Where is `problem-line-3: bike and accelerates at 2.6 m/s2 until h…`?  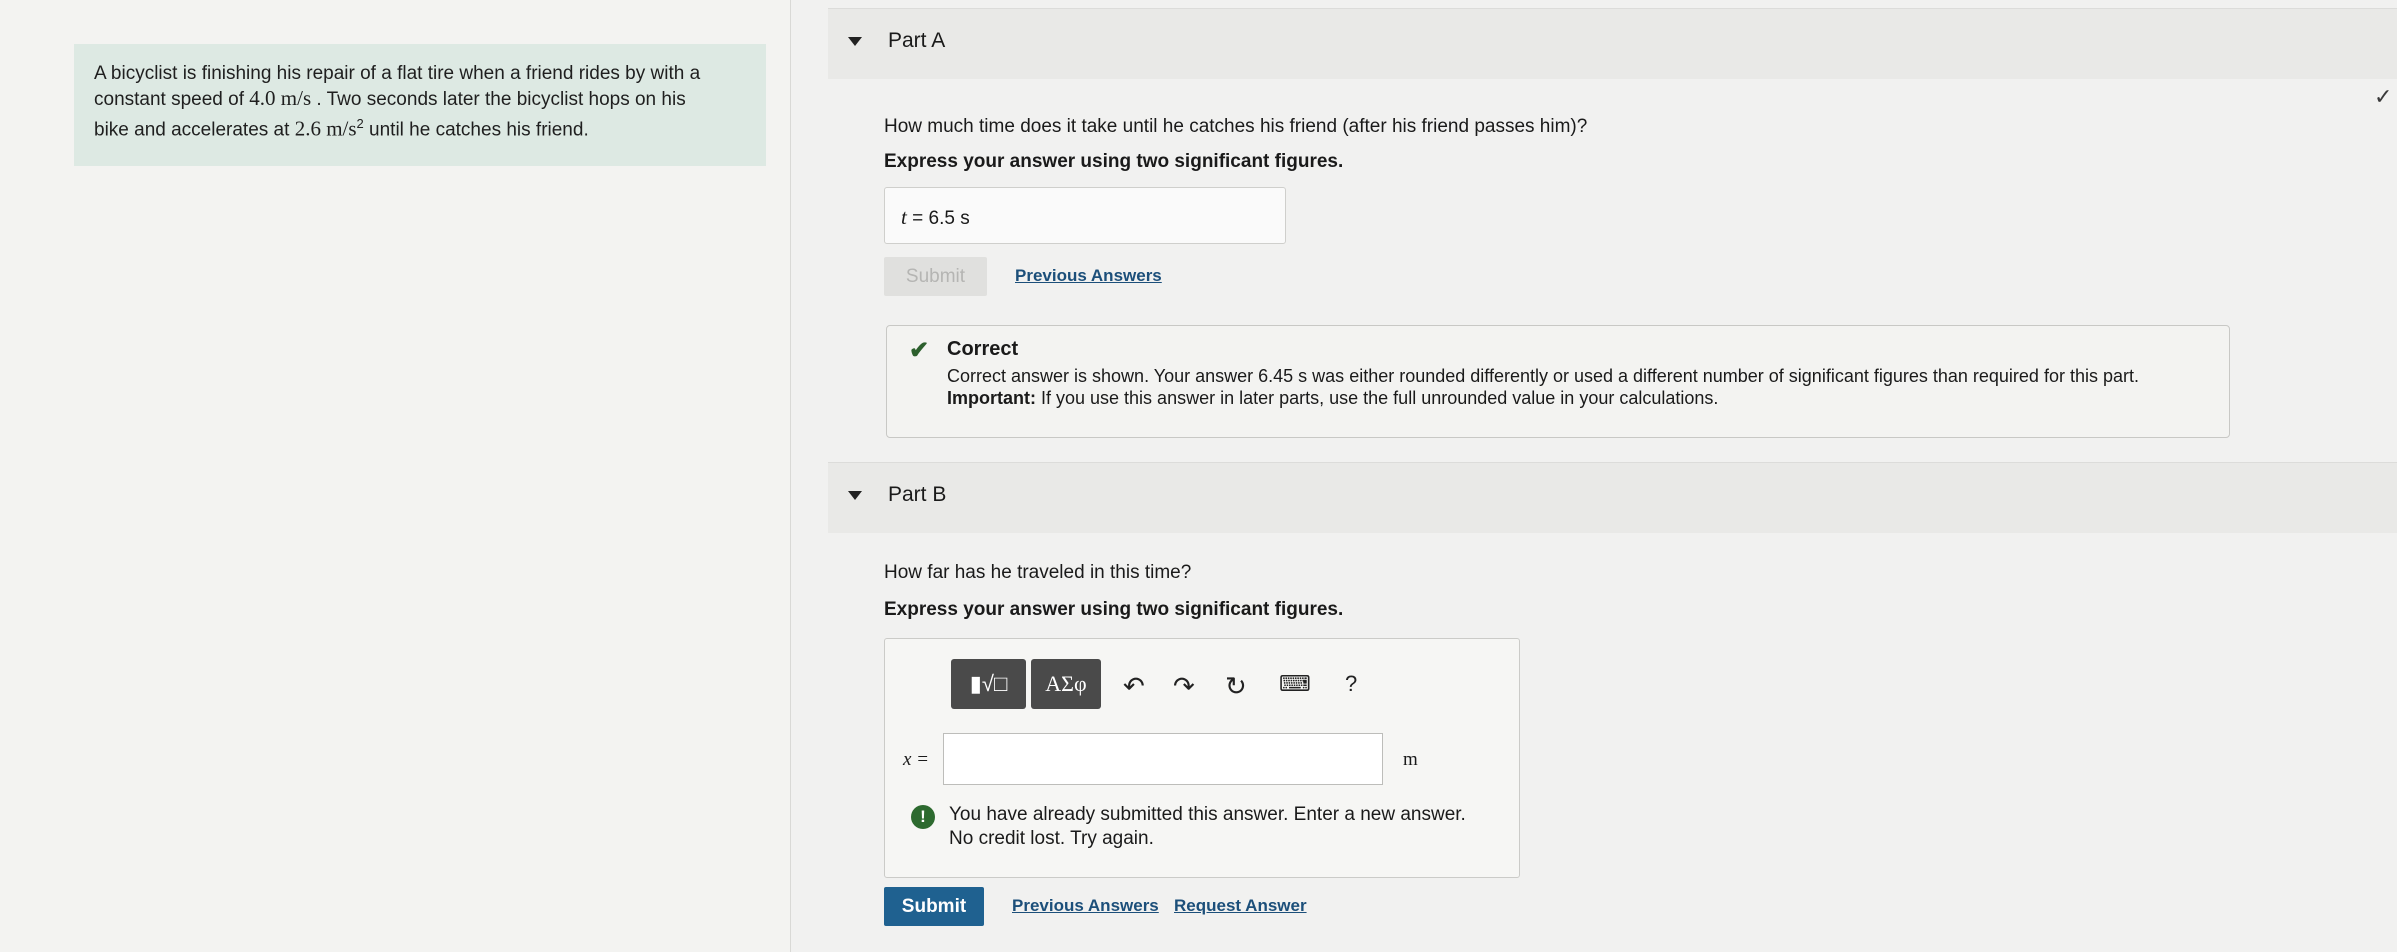
problem-line-3: bike and accelerates at 2.6 m/s2 until h… is located at coordinates (420, 127).